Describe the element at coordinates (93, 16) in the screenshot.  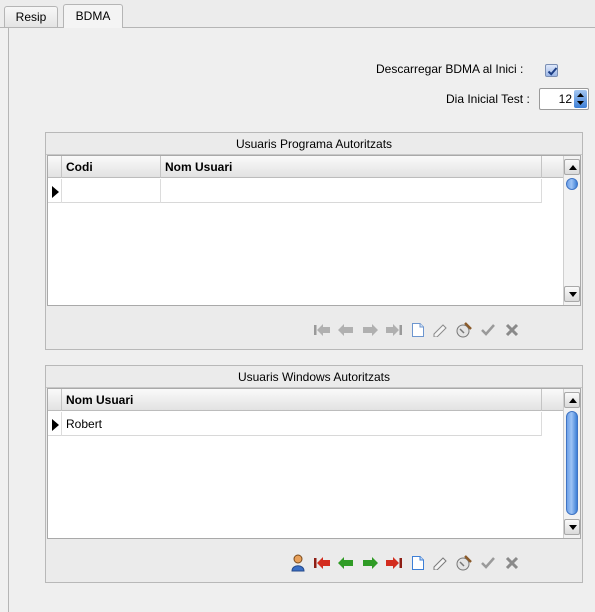
I see `tab-bdma: BDMA` at that location.